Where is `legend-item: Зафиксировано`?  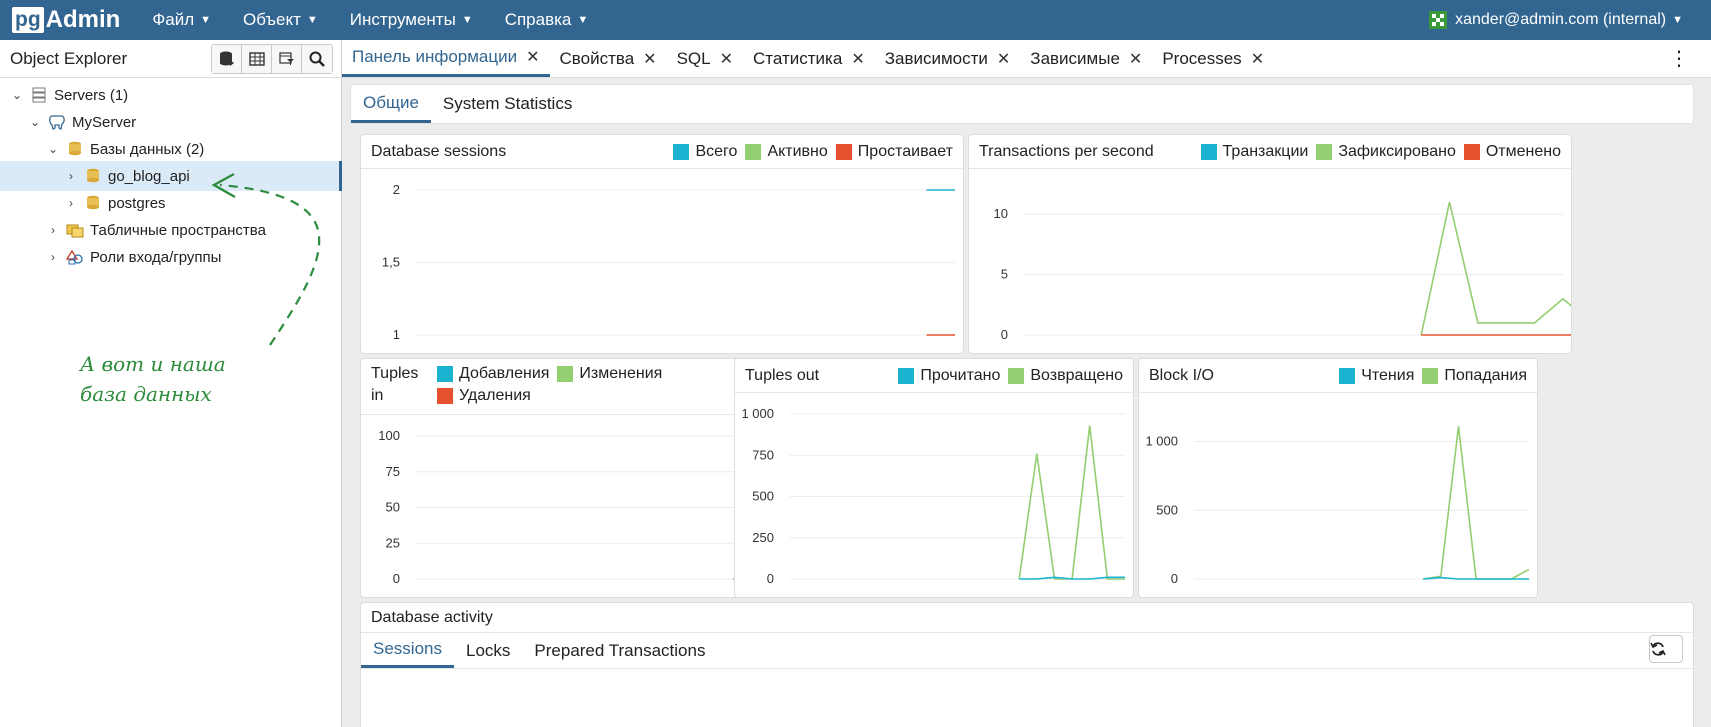 legend-item: Зафиксировано is located at coordinates (1386, 152).